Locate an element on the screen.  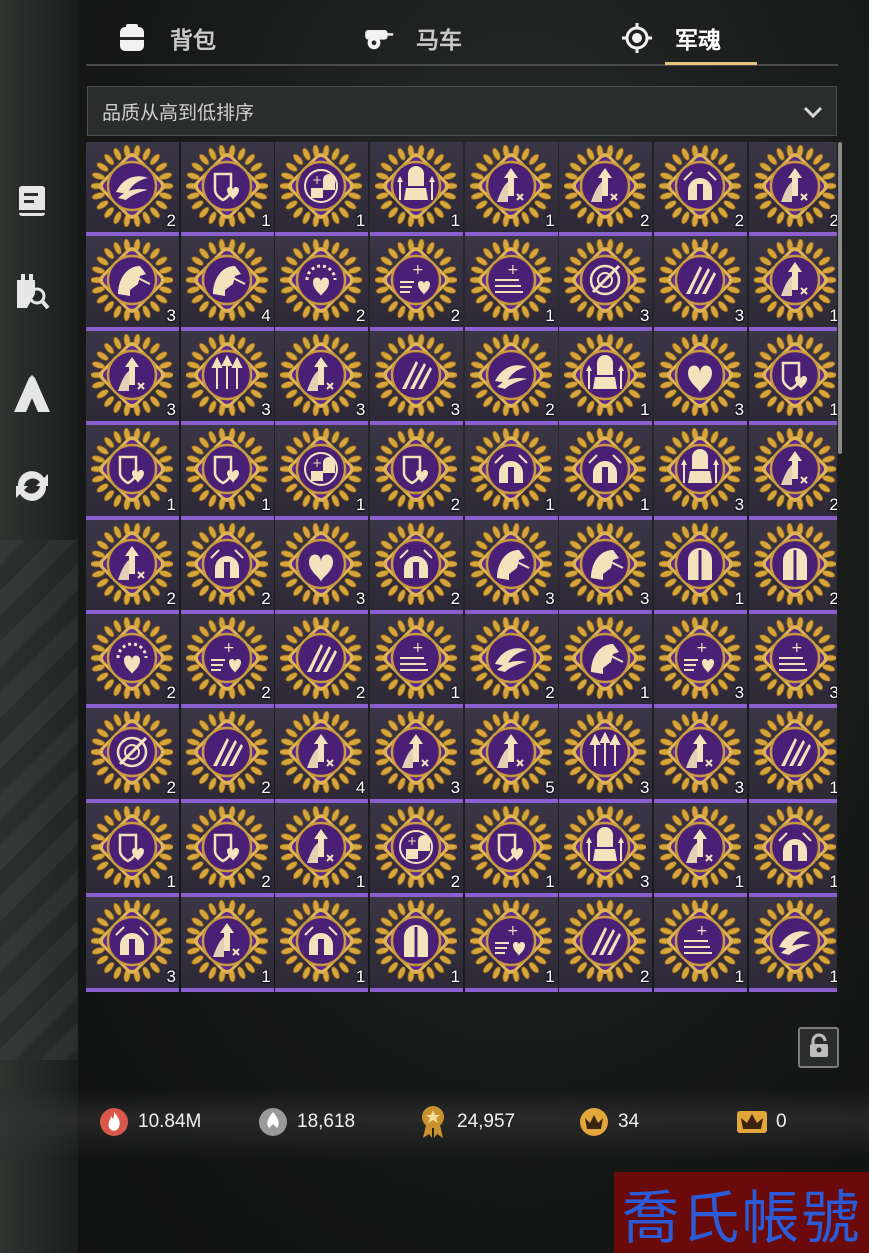
currency-spade-flame: 18,618 is located at coordinates (306, 1122).